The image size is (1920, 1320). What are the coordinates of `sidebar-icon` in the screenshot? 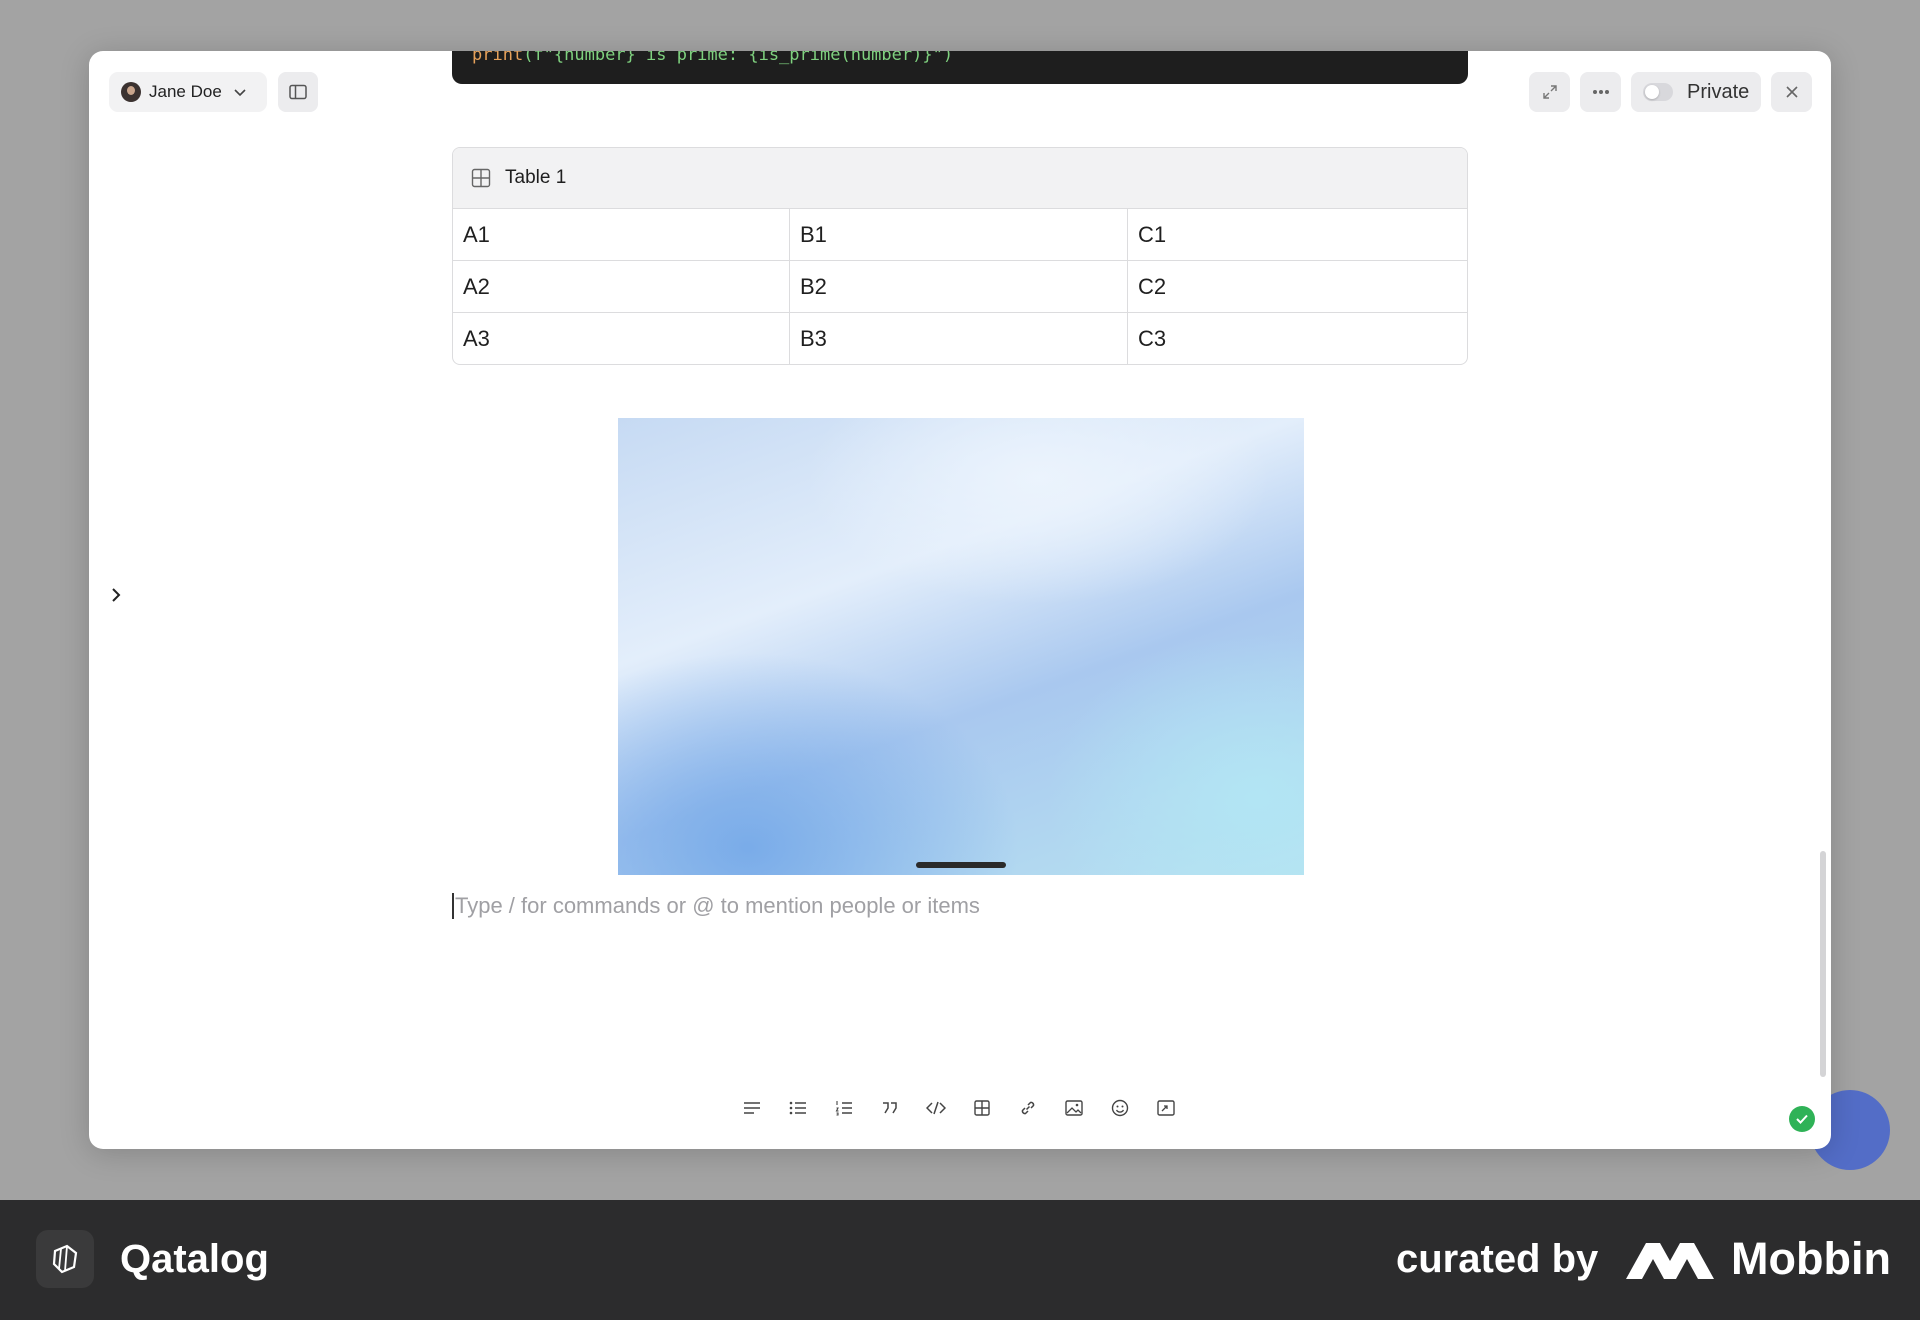 It's located at (298, 92).